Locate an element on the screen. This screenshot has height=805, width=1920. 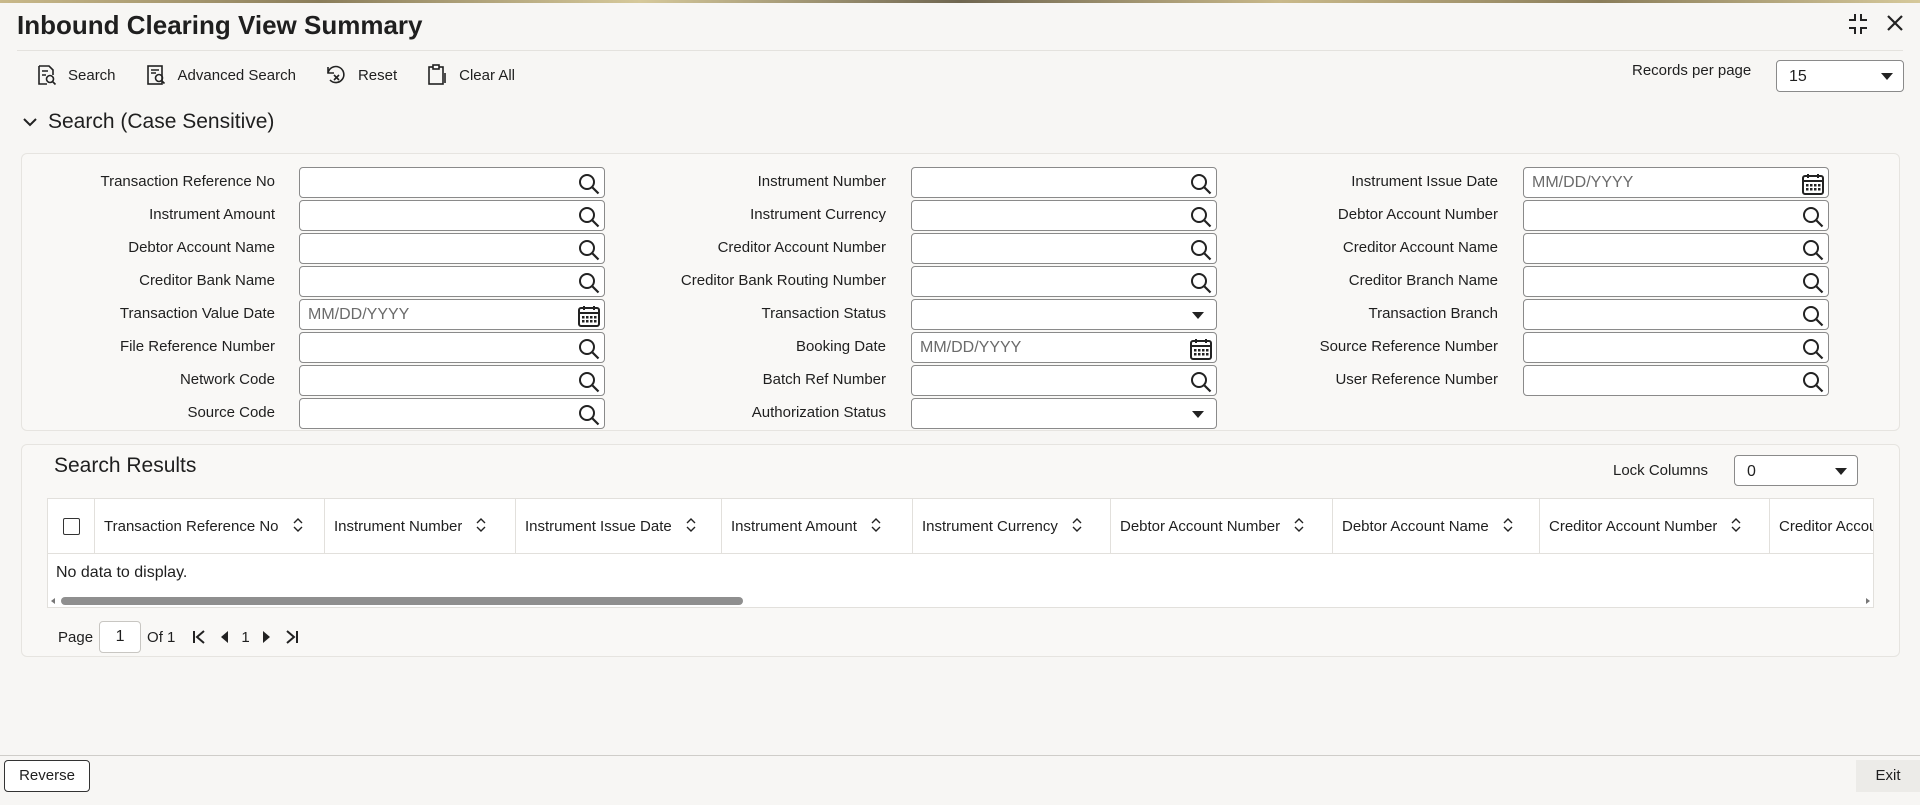
instrument-currency-field is located at coordinates (1064, 215).